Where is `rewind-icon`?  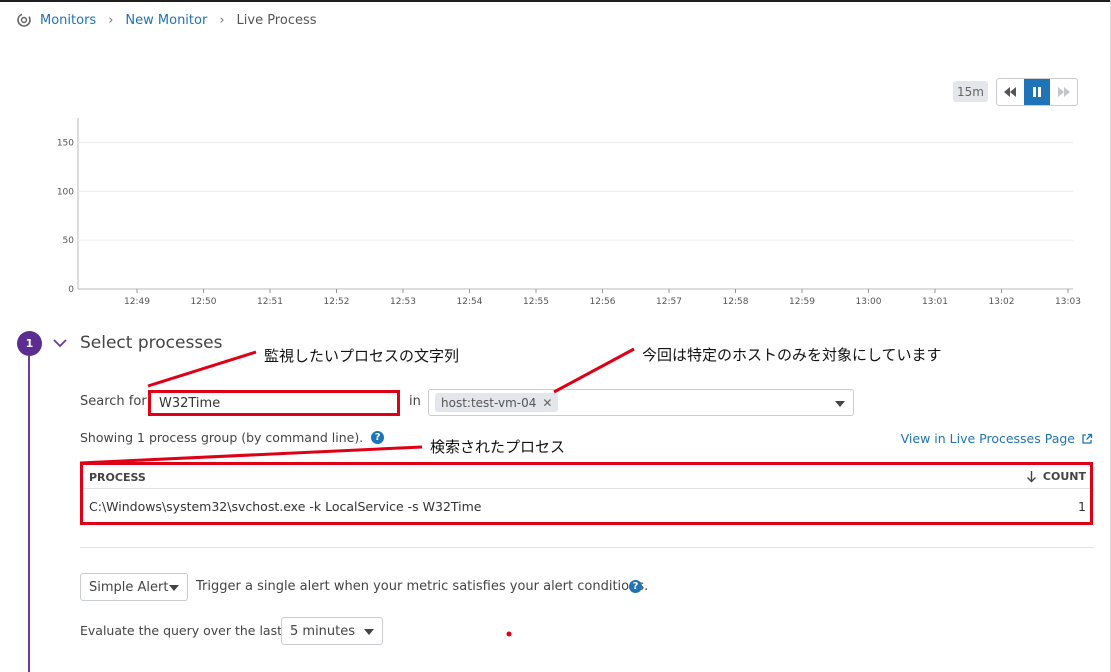 rewind-icon is located at coordinates (1010, 92).